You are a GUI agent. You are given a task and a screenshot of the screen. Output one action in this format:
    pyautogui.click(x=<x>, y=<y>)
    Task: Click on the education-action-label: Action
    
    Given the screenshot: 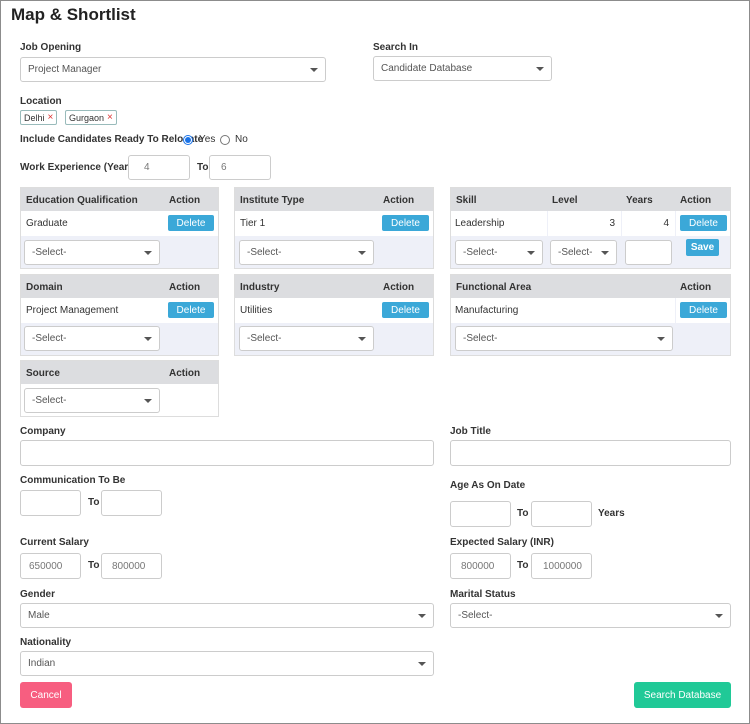 What is the action you would take?
    pyautogui.click(x=185, y=200)
    